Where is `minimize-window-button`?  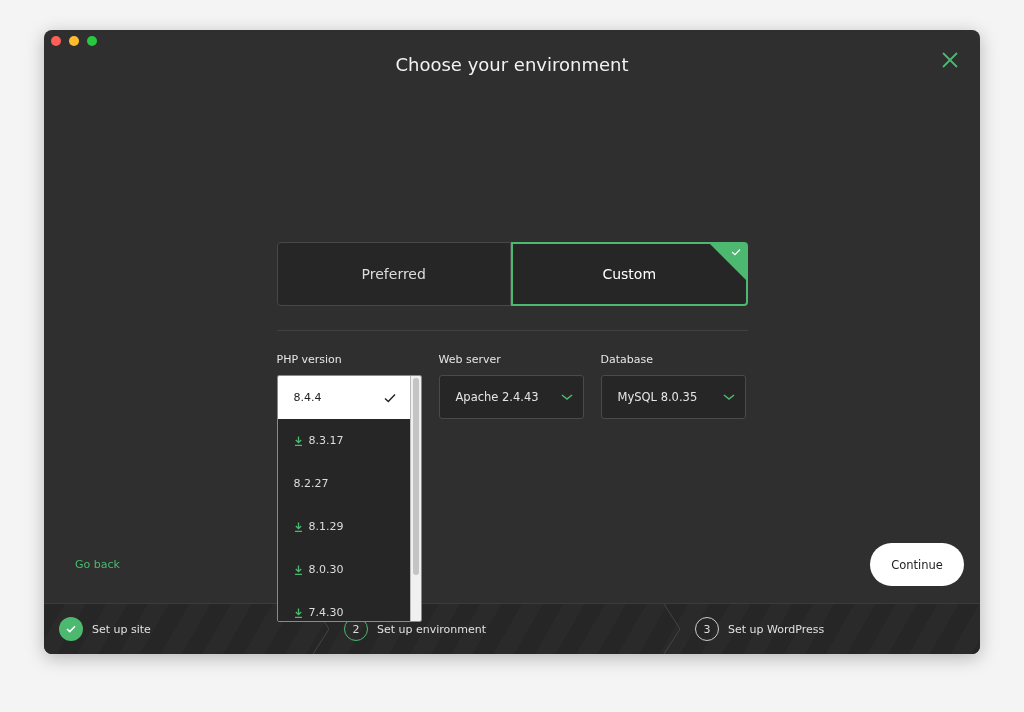
minimize-window-button is located at coordinates (74, 41).